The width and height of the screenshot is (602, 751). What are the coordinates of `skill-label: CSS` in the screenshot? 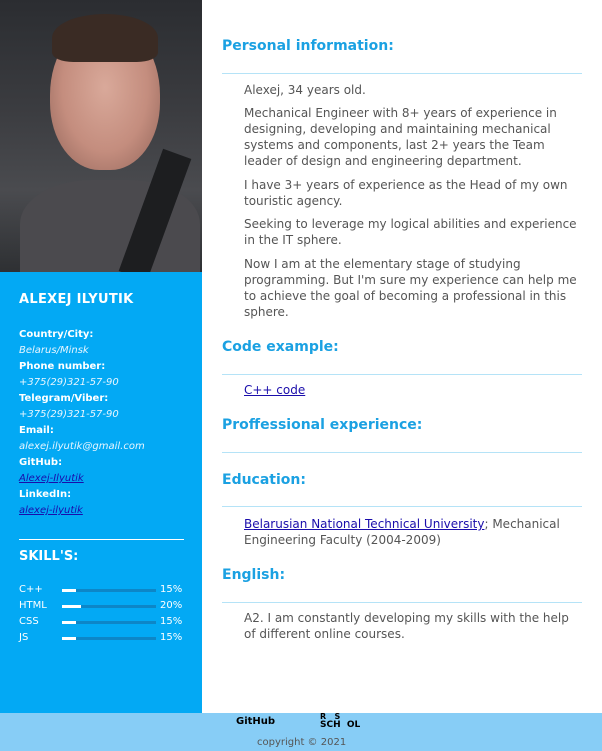 It's located at (29, 621).